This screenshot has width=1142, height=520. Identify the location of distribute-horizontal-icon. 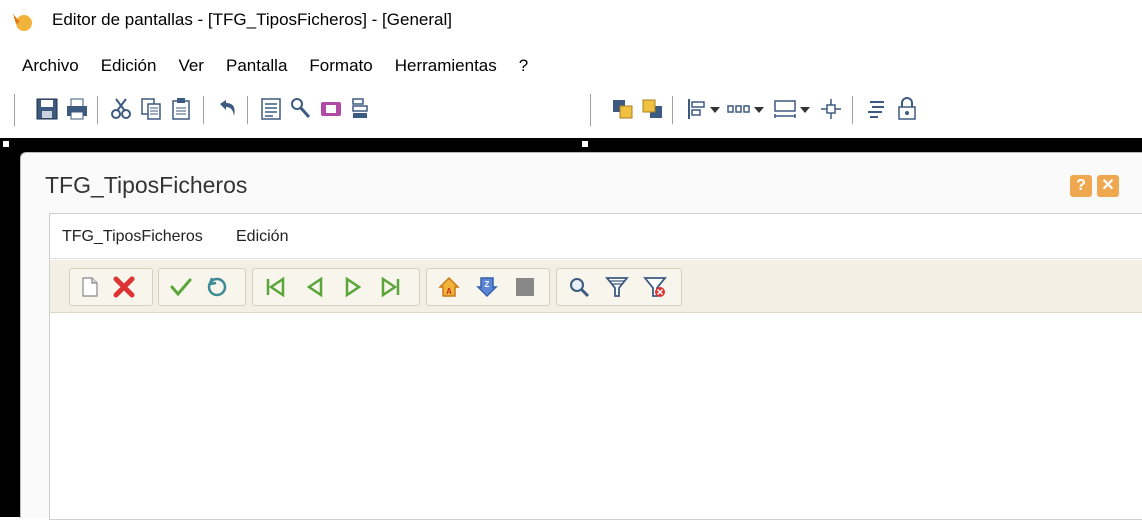
(739, 109).